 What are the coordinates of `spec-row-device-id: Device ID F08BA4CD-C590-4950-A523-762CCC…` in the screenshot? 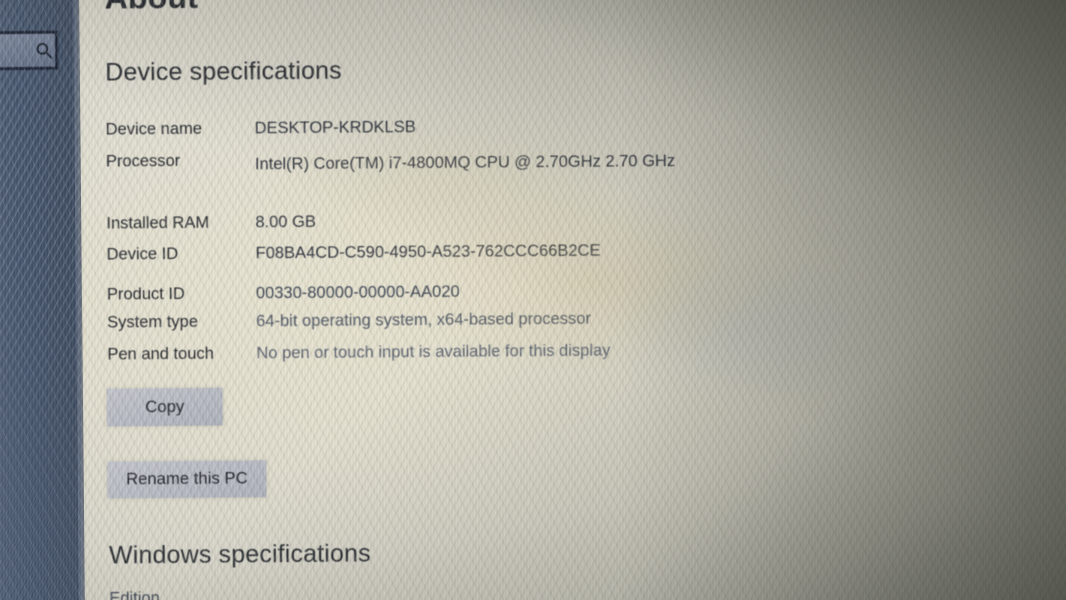 It's located at (467, 251).